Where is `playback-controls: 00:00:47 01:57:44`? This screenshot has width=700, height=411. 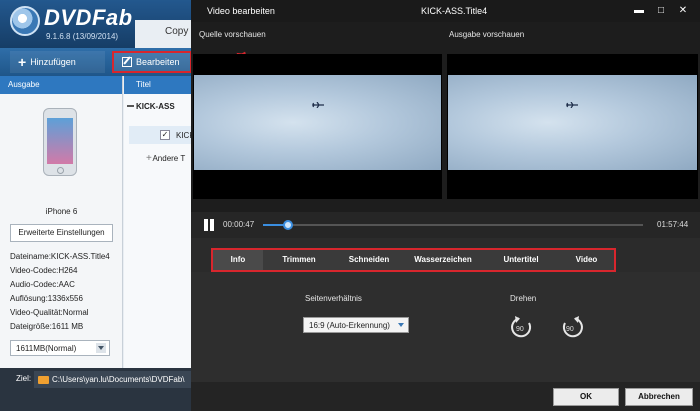 playback-controls: 00:00:47 01:57:44 is located at coordinates (445, 225).